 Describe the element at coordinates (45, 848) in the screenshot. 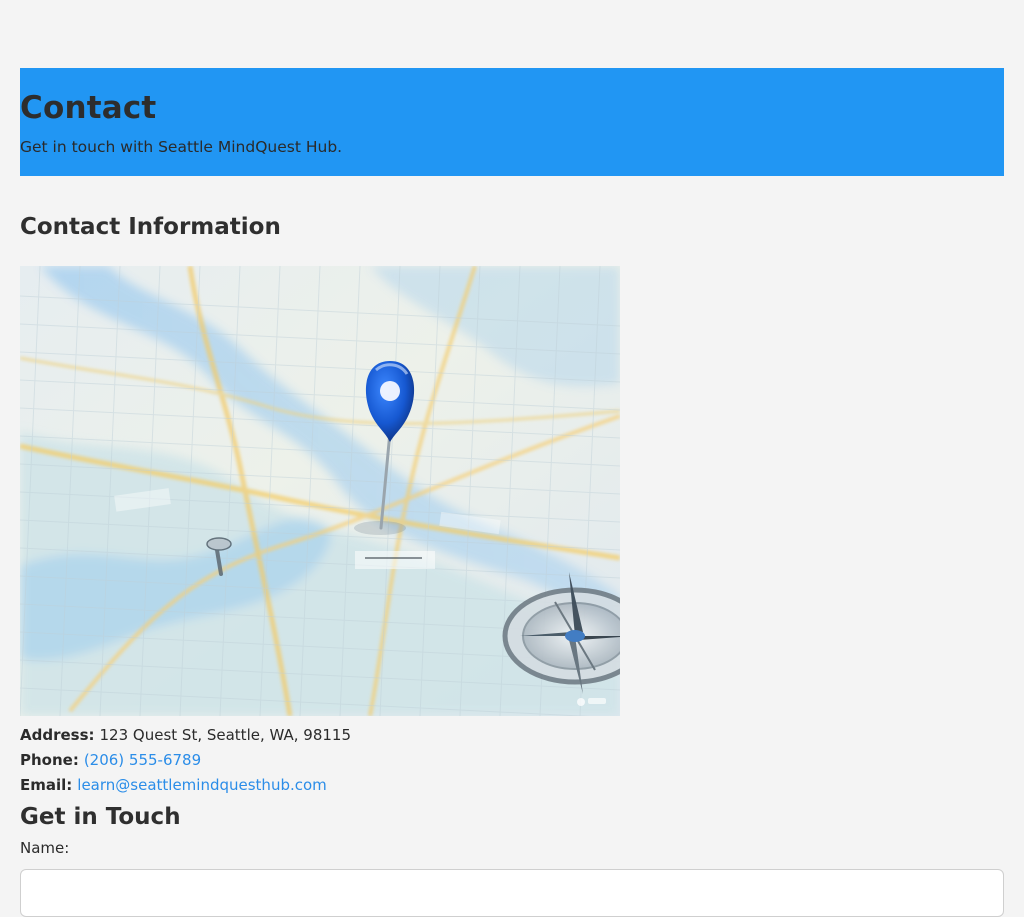

I see `name-label: Name:` at that location.